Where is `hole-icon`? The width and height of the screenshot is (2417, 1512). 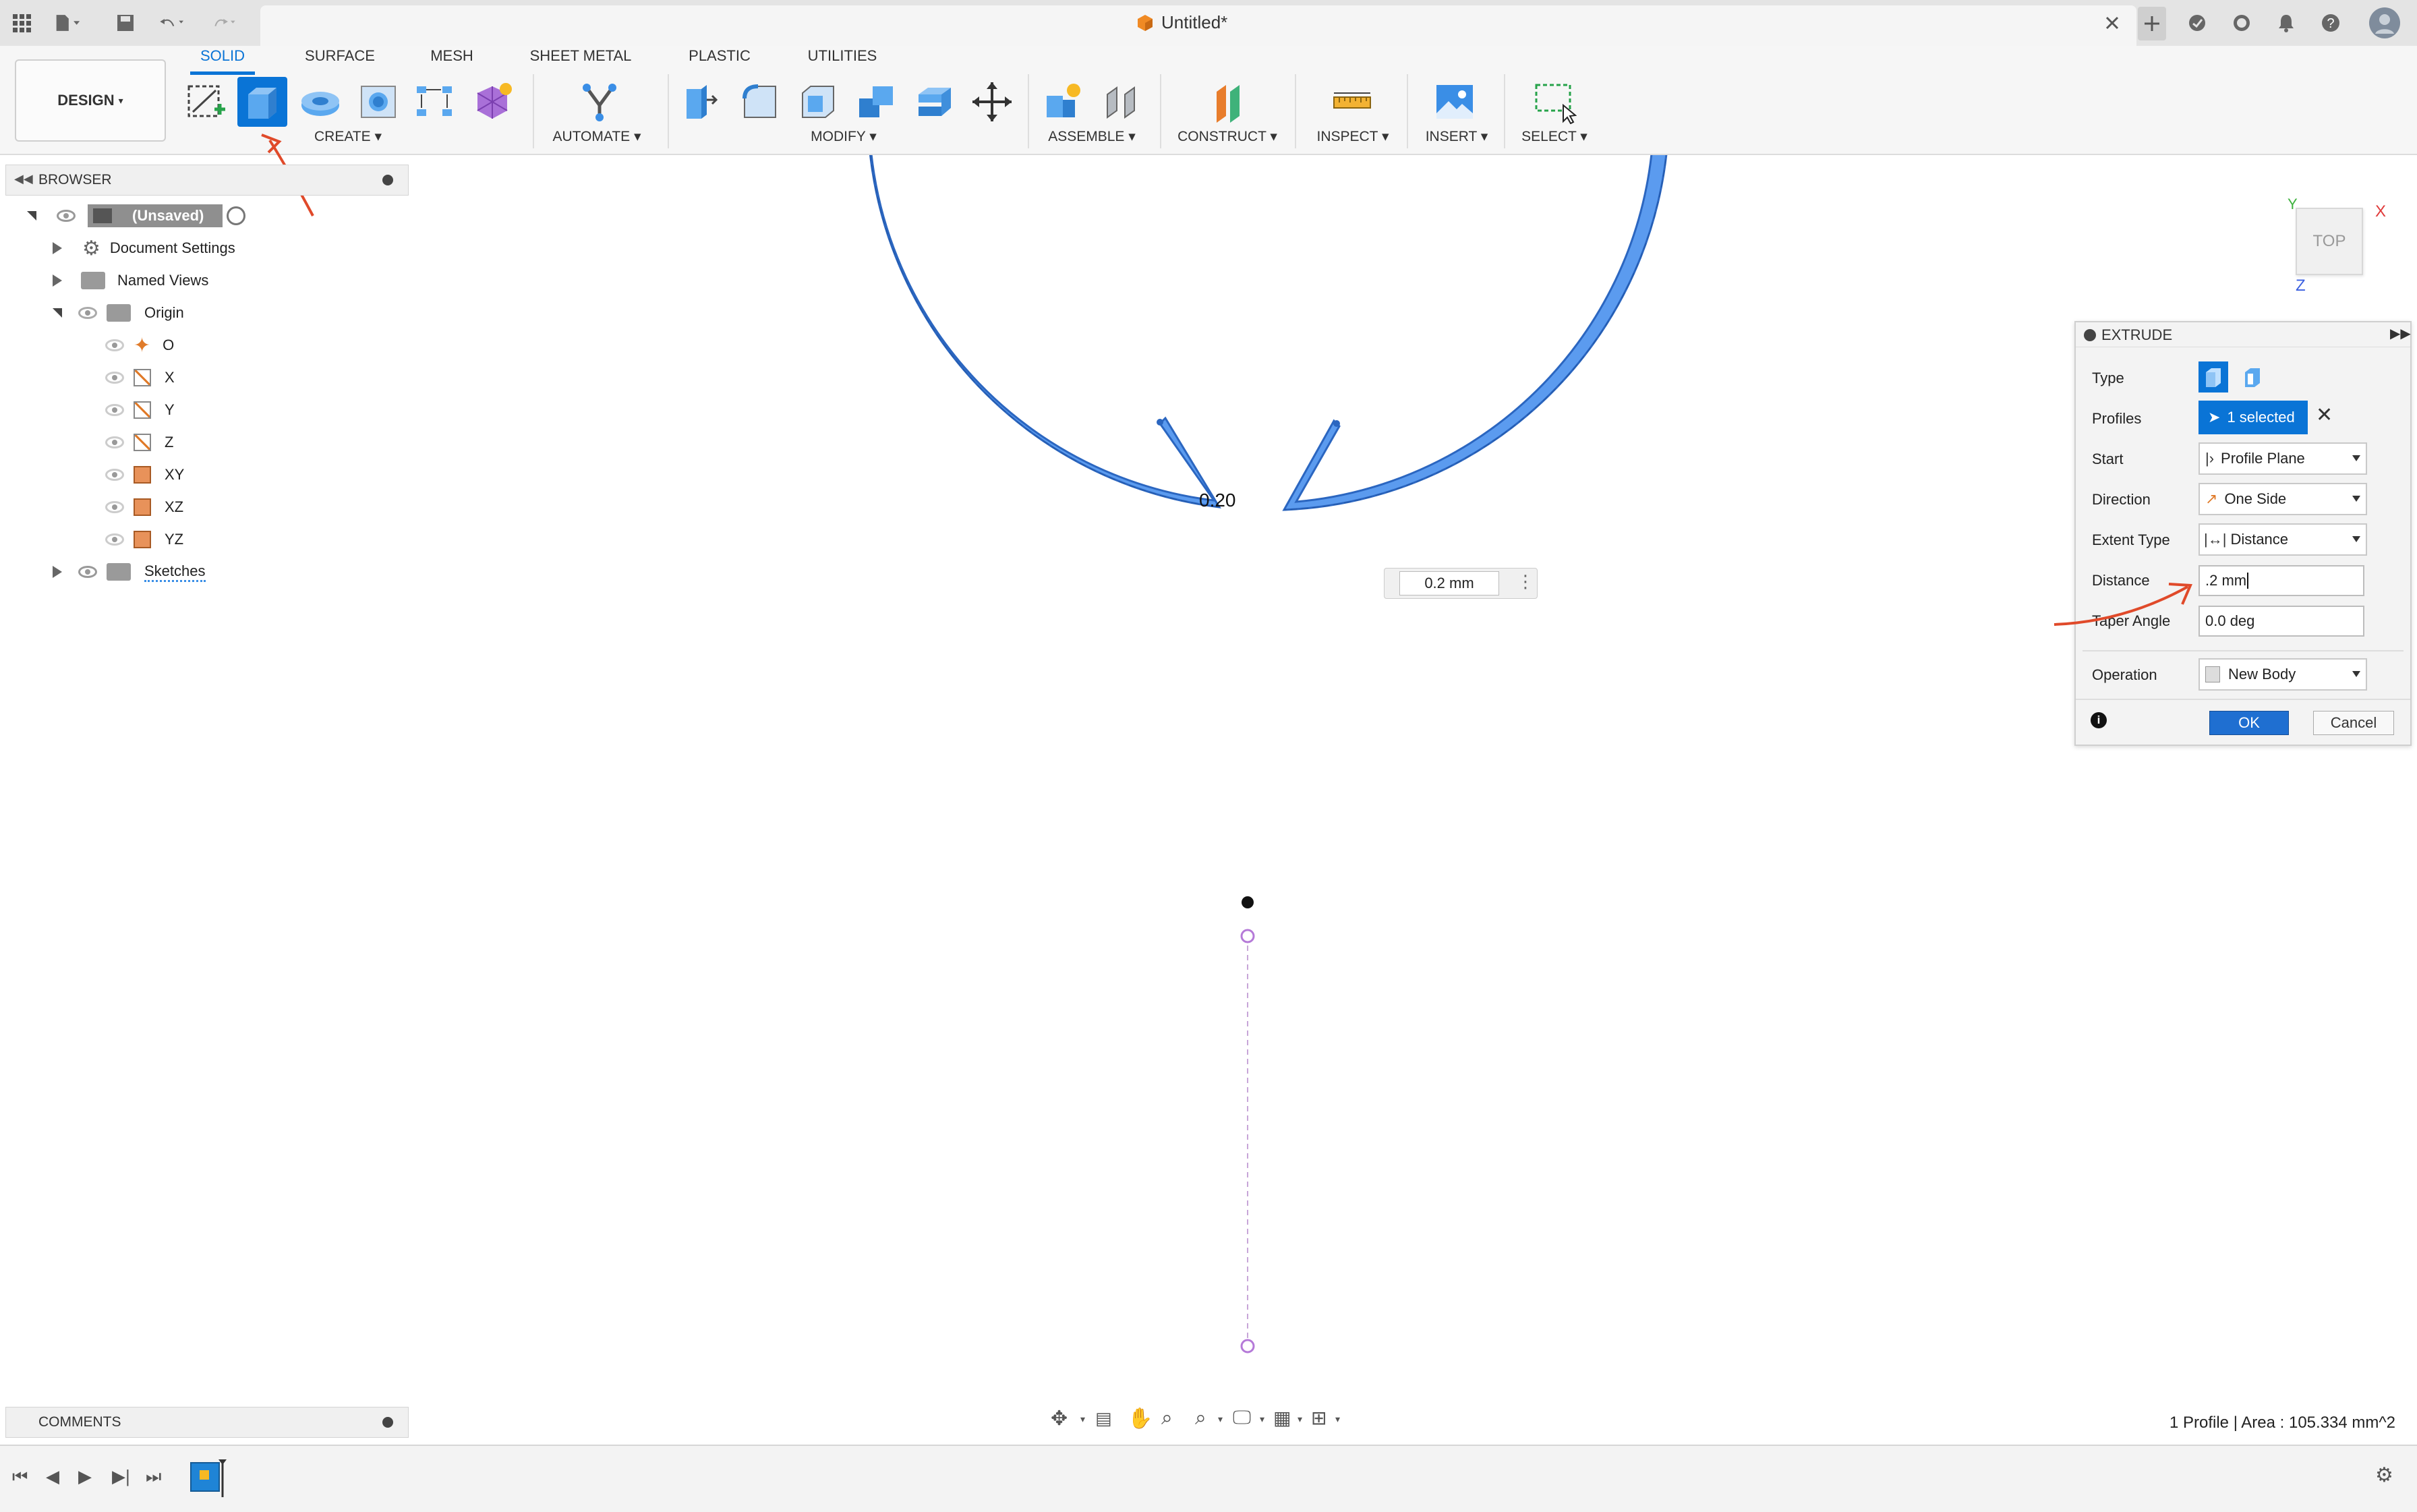
hole-icon is located at coordinates (378, 102).